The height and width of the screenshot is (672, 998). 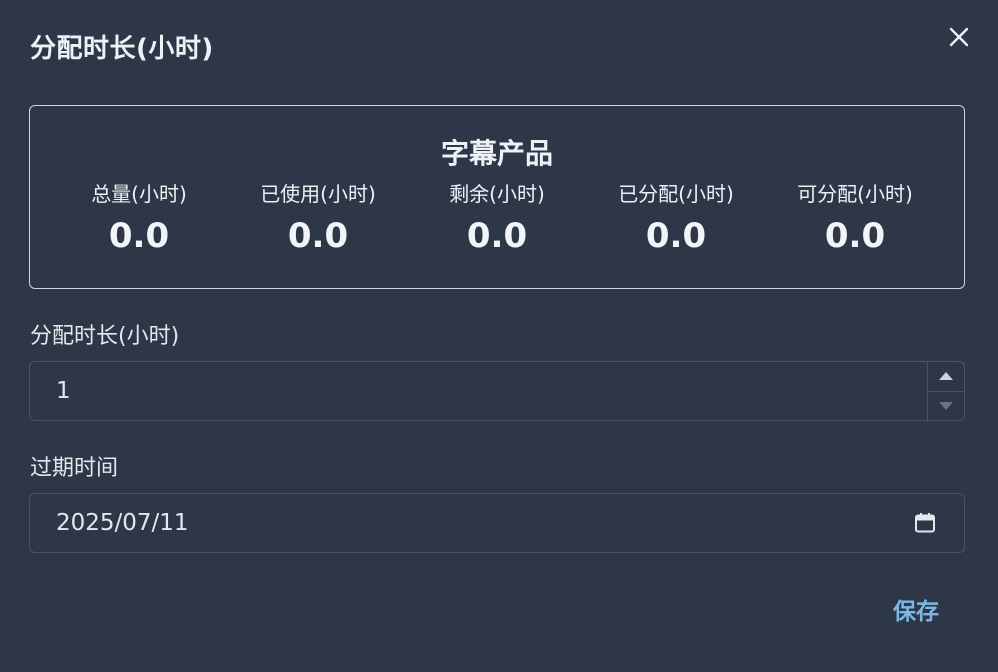 I want to click on stat-label: 已使用(小时), so click(x=318, y=194).